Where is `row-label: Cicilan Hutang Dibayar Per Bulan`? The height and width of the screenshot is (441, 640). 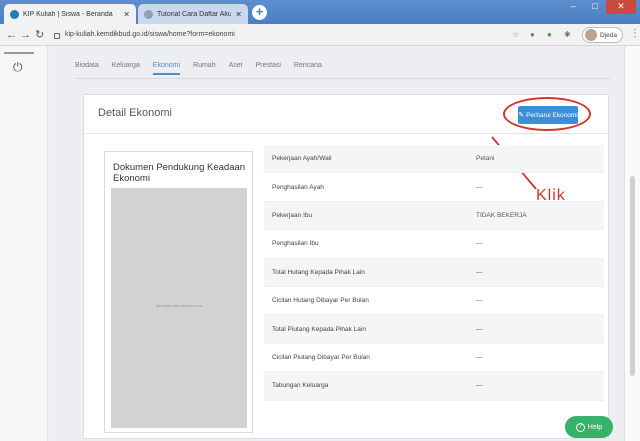 row-label: Cicilan Hutang Dibayar Per Bulan is located at coordinates (320, 301).